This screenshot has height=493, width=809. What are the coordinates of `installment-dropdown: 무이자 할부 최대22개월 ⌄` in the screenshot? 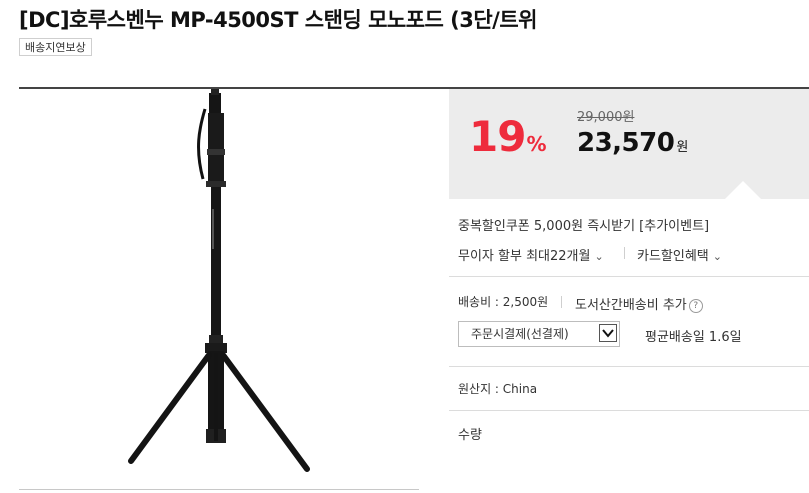 It's located at (531, 254).